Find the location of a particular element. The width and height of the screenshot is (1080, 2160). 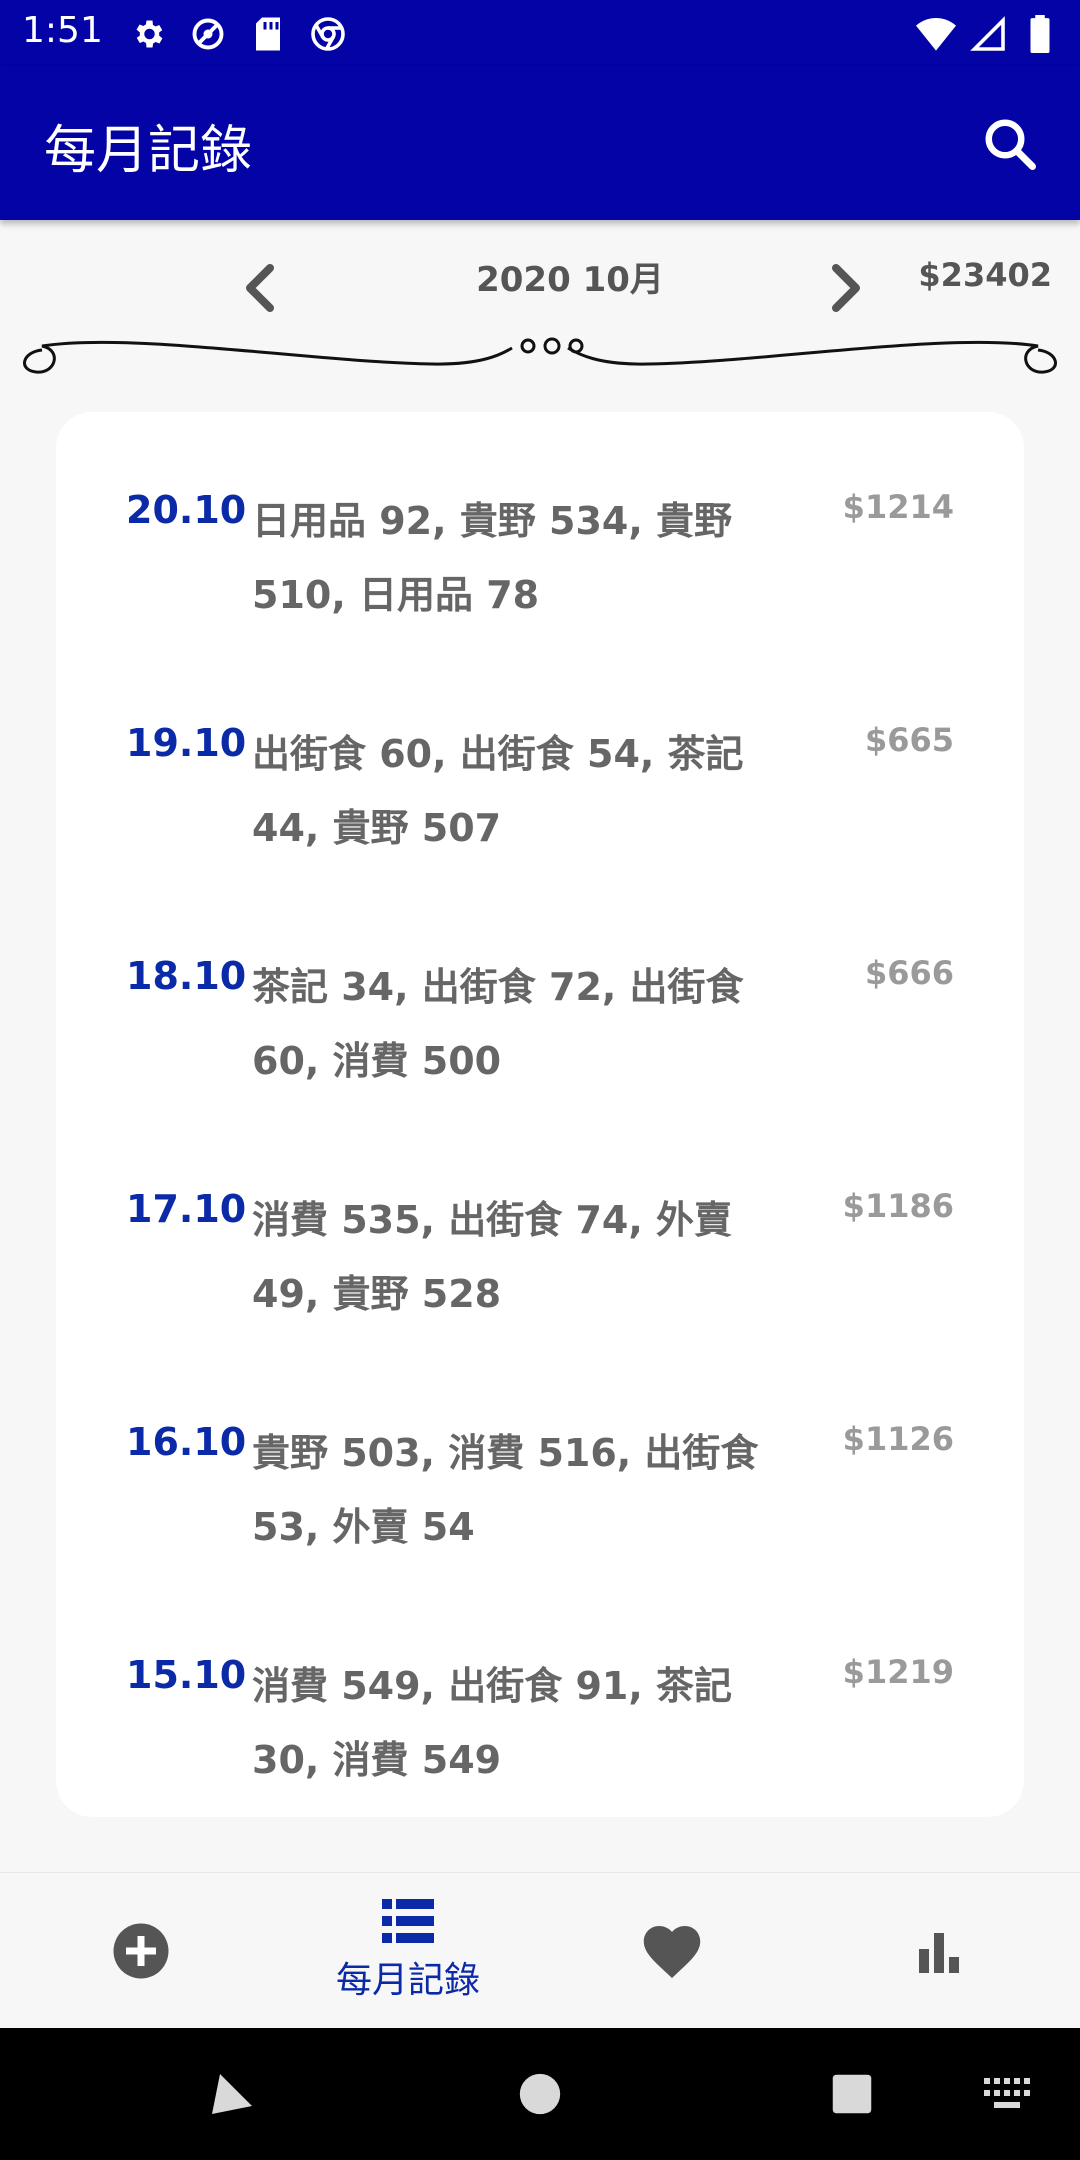

bar-chart-icon is located at coordinates (939, 1953).